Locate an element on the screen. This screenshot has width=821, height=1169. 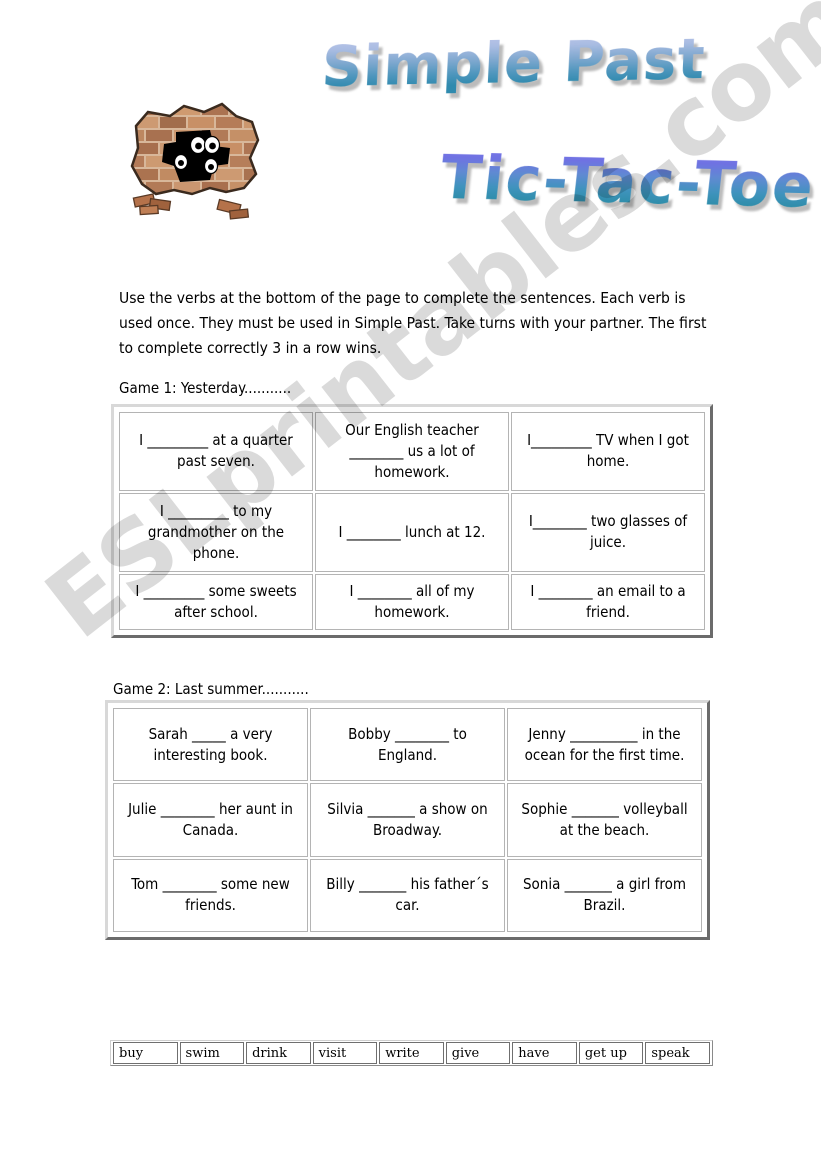
game-2-cell-7: Tom ________ some new friends. is located at coordinates (210, 895).